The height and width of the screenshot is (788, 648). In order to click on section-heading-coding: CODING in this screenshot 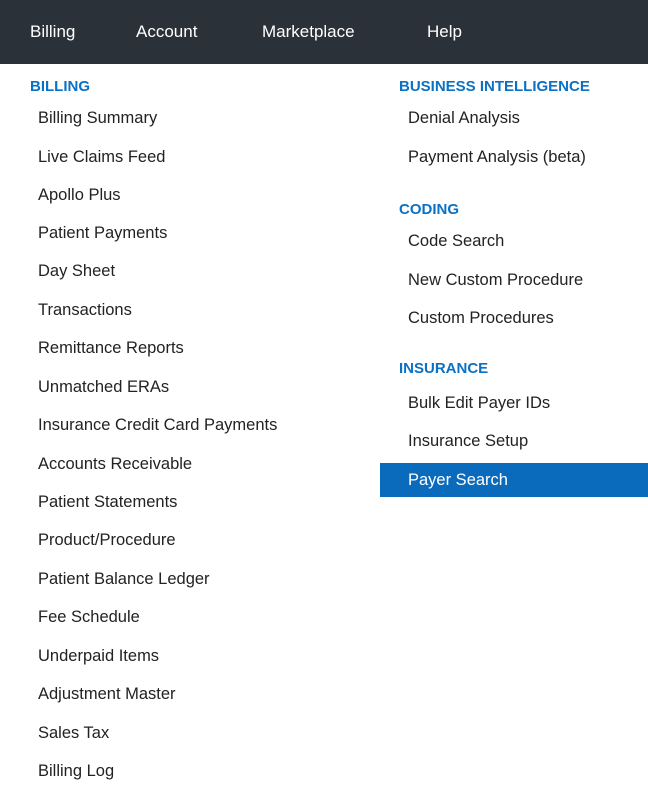, I will do `click(429, 209)`.